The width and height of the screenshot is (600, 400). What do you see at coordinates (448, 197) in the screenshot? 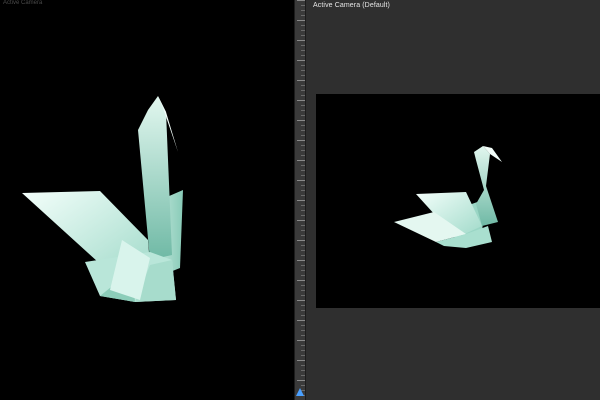
I see `swan-model-small` at bounding box center [448, 197].